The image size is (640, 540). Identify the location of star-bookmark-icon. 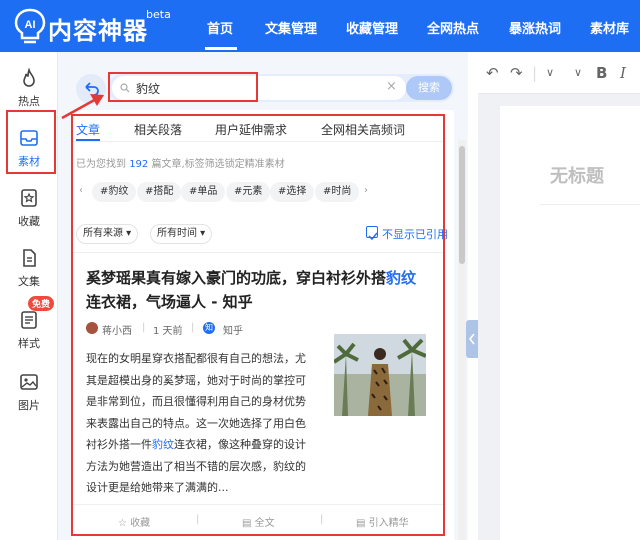
(29, 198).